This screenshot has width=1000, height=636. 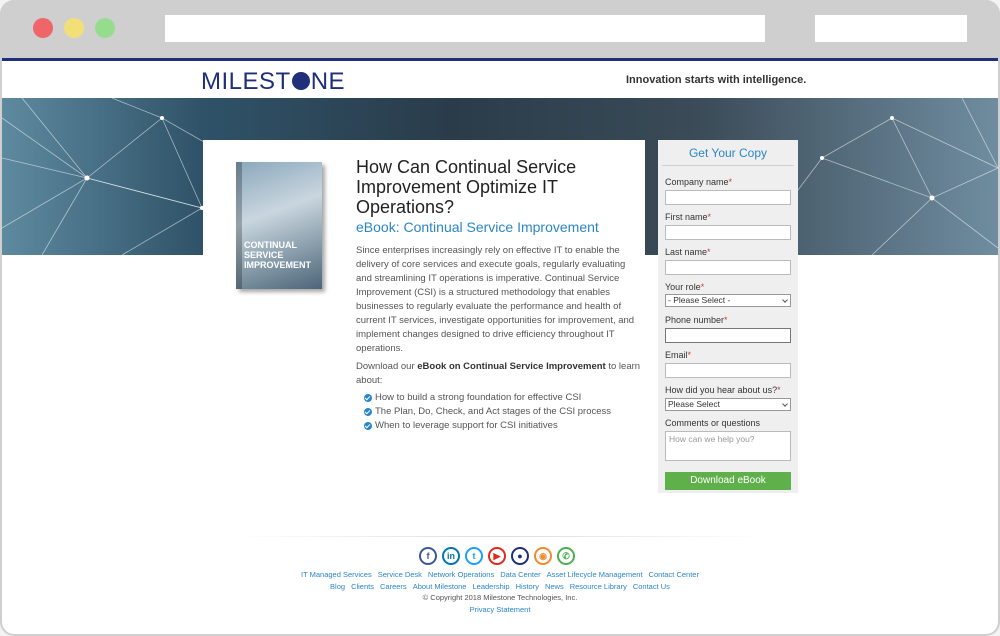 What do you see at coordinates (500, 610) in the screenshot?
I see `privacy-statement-link: Privacy Statement` at bounding box center [500, 610].